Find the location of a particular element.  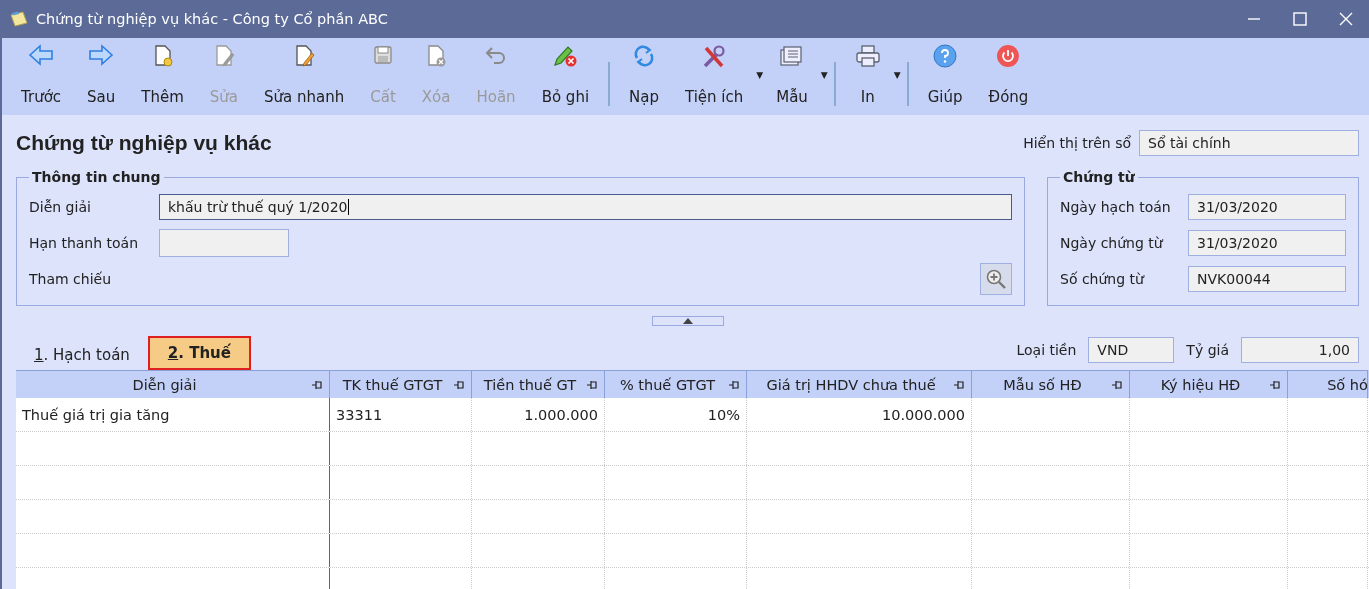

collapse-button is located at coordinates (687, 321).